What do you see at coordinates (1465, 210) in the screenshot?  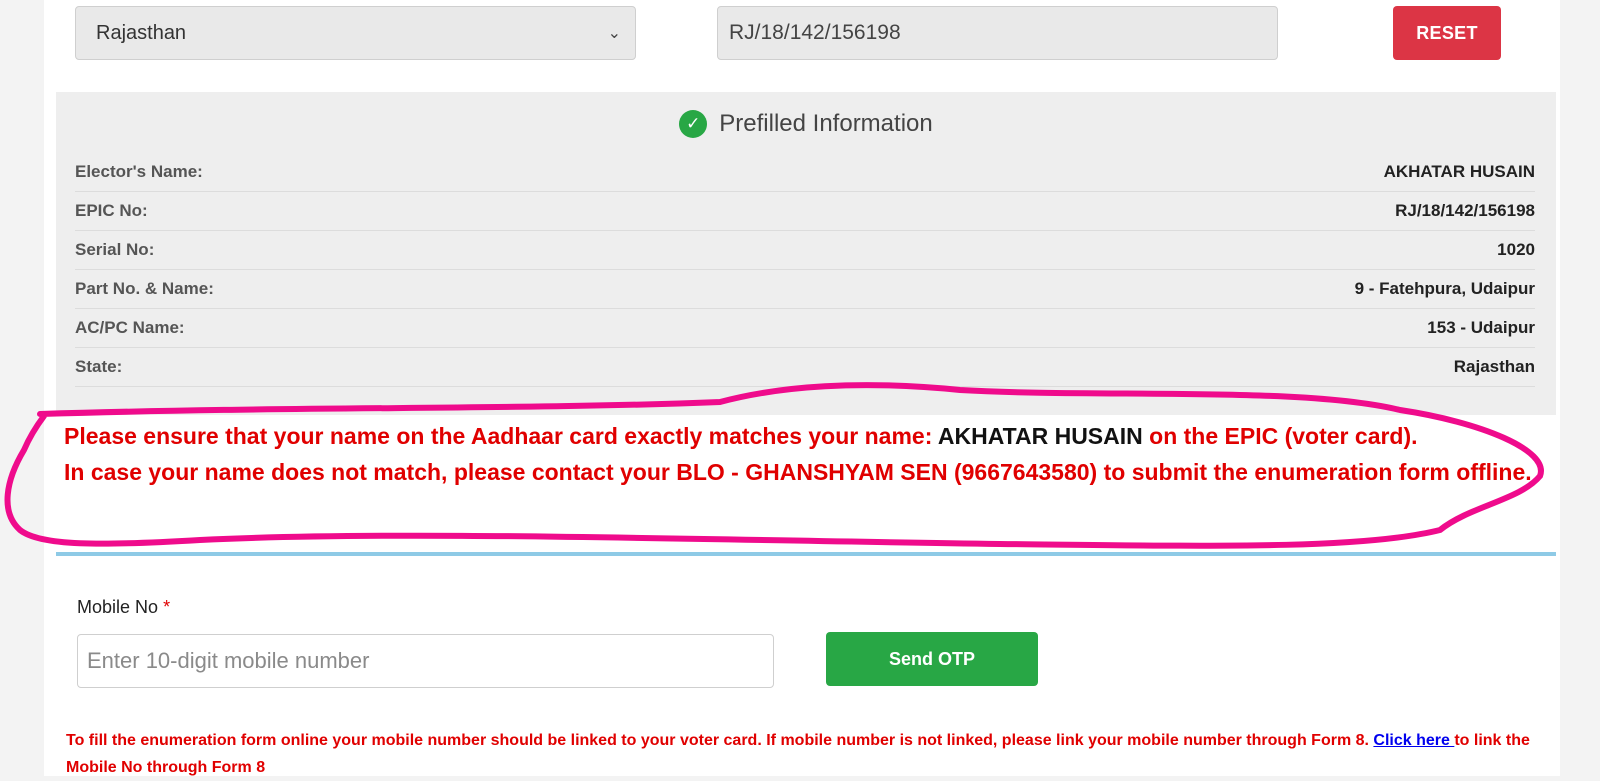 I see `info-value: RJ/18/142/156198` at bounding box center [1465, 210].